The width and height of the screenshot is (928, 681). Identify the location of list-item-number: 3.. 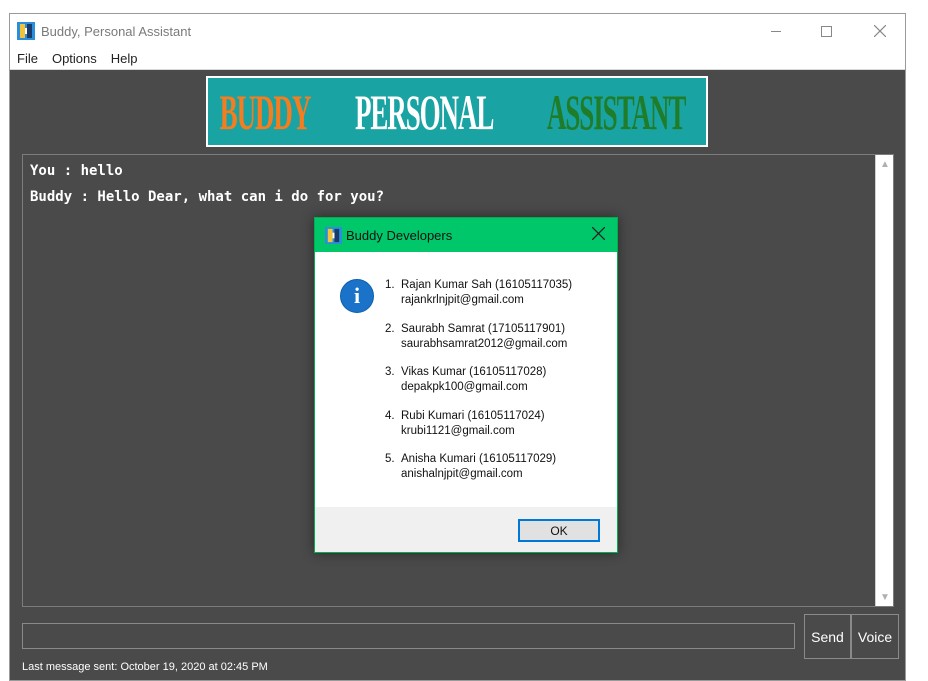
(390, 372).